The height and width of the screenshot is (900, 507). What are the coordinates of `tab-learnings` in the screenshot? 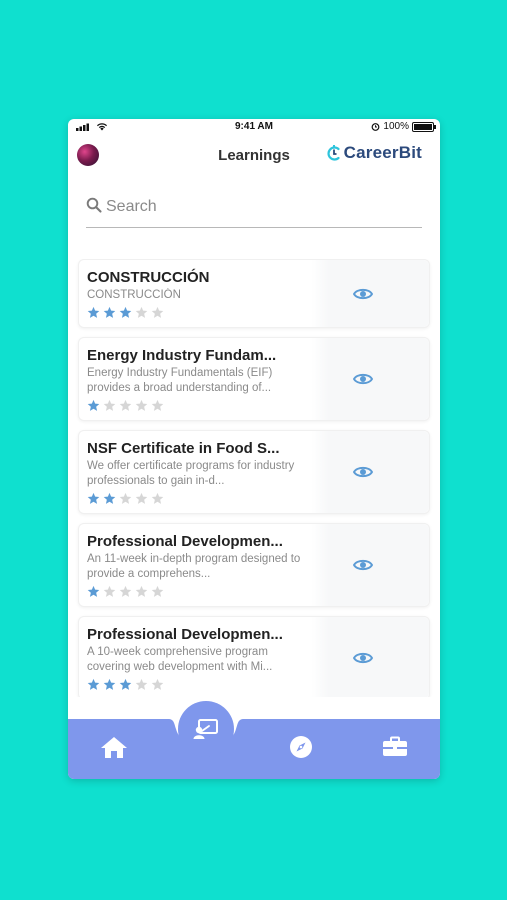 It's located at (206, 729).